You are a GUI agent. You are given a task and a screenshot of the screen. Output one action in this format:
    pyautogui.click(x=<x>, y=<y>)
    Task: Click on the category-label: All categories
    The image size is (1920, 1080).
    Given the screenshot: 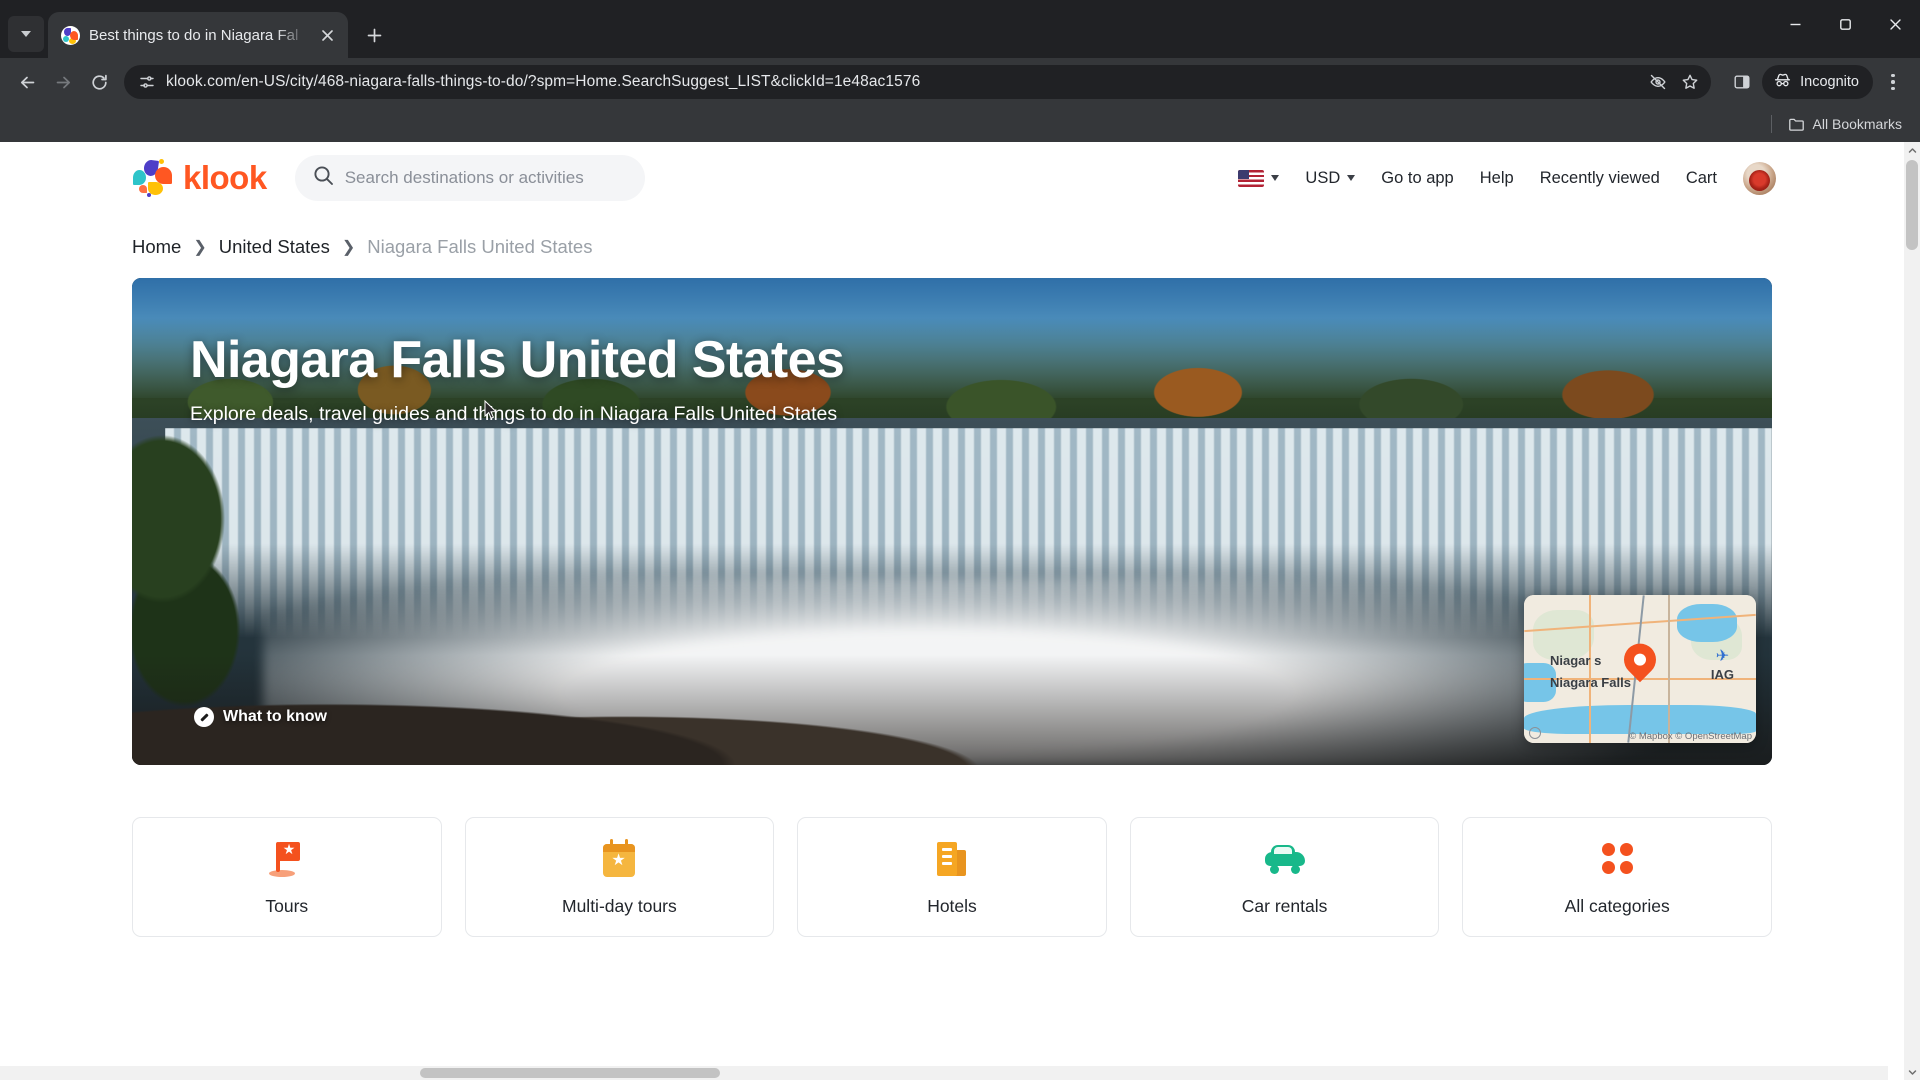 What is the action you would take?
    pyautogui.click(x=1617, y=905)
    